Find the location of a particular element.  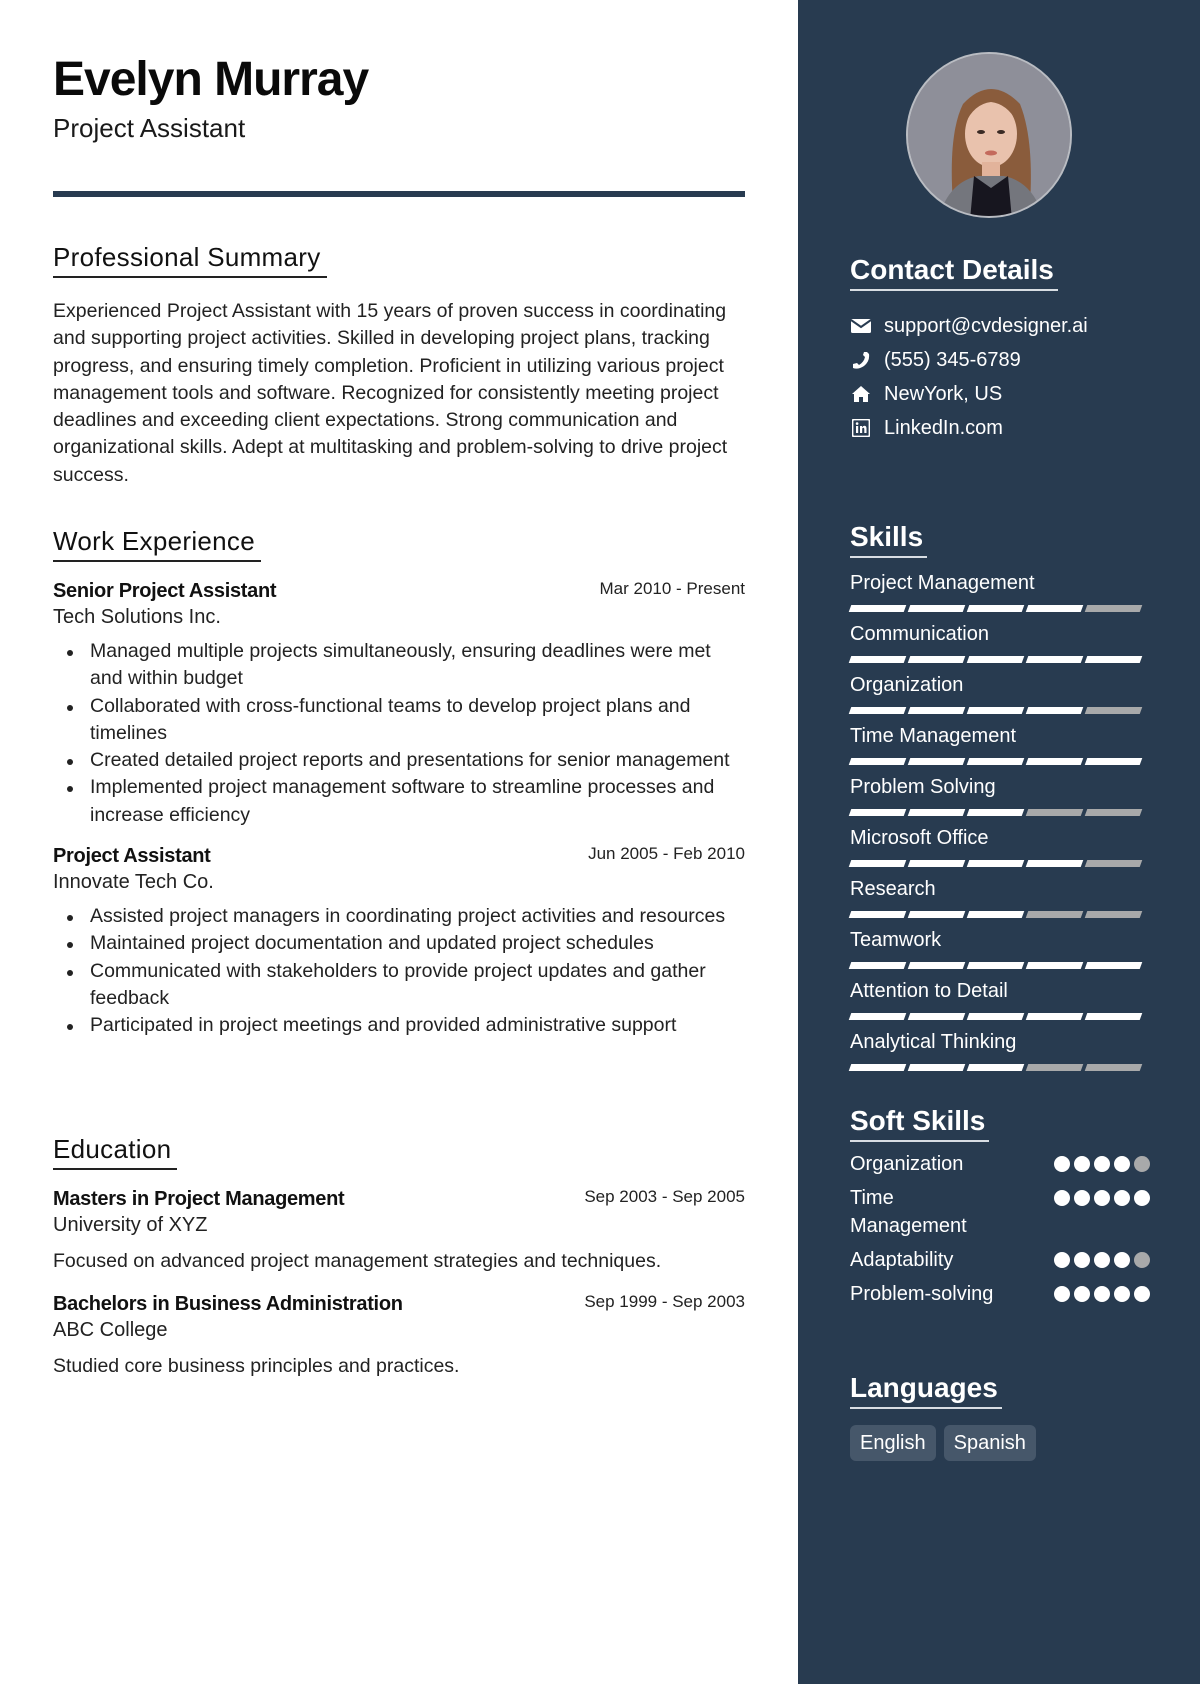

contact-linkedin: LinkedIn.com is located at coordinates (1000, 428).